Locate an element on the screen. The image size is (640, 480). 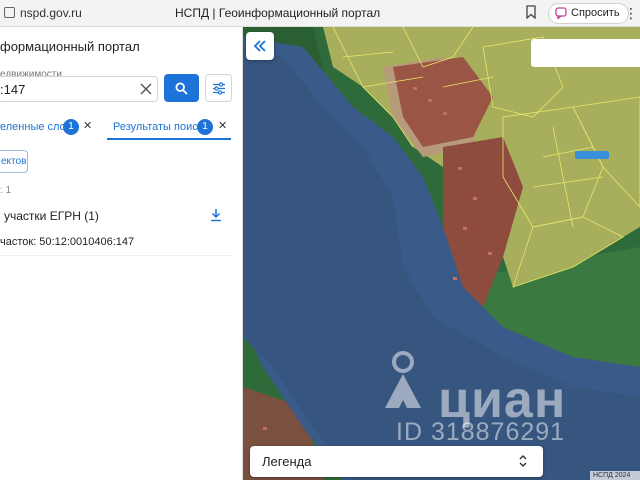
ask-button-label: Спросить is located at coordinates (595, 13).